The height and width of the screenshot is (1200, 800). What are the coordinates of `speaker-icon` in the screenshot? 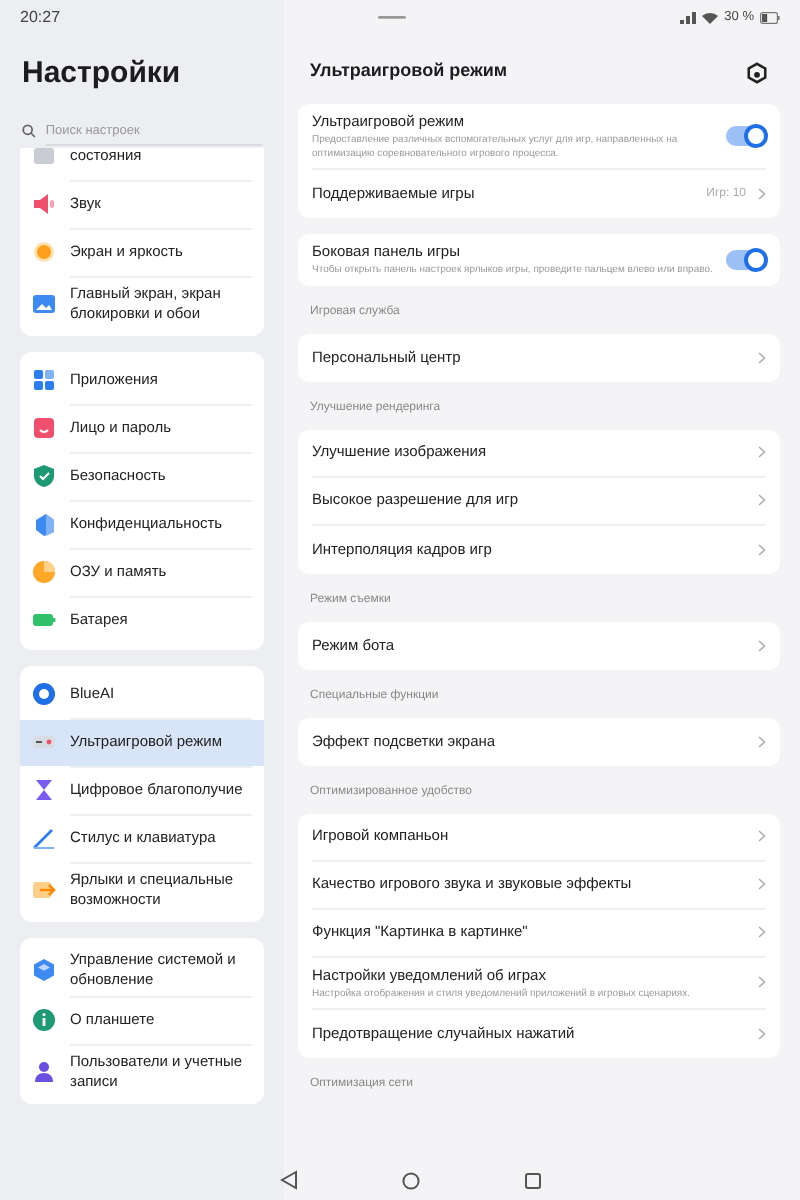 It's located at (44, 204).